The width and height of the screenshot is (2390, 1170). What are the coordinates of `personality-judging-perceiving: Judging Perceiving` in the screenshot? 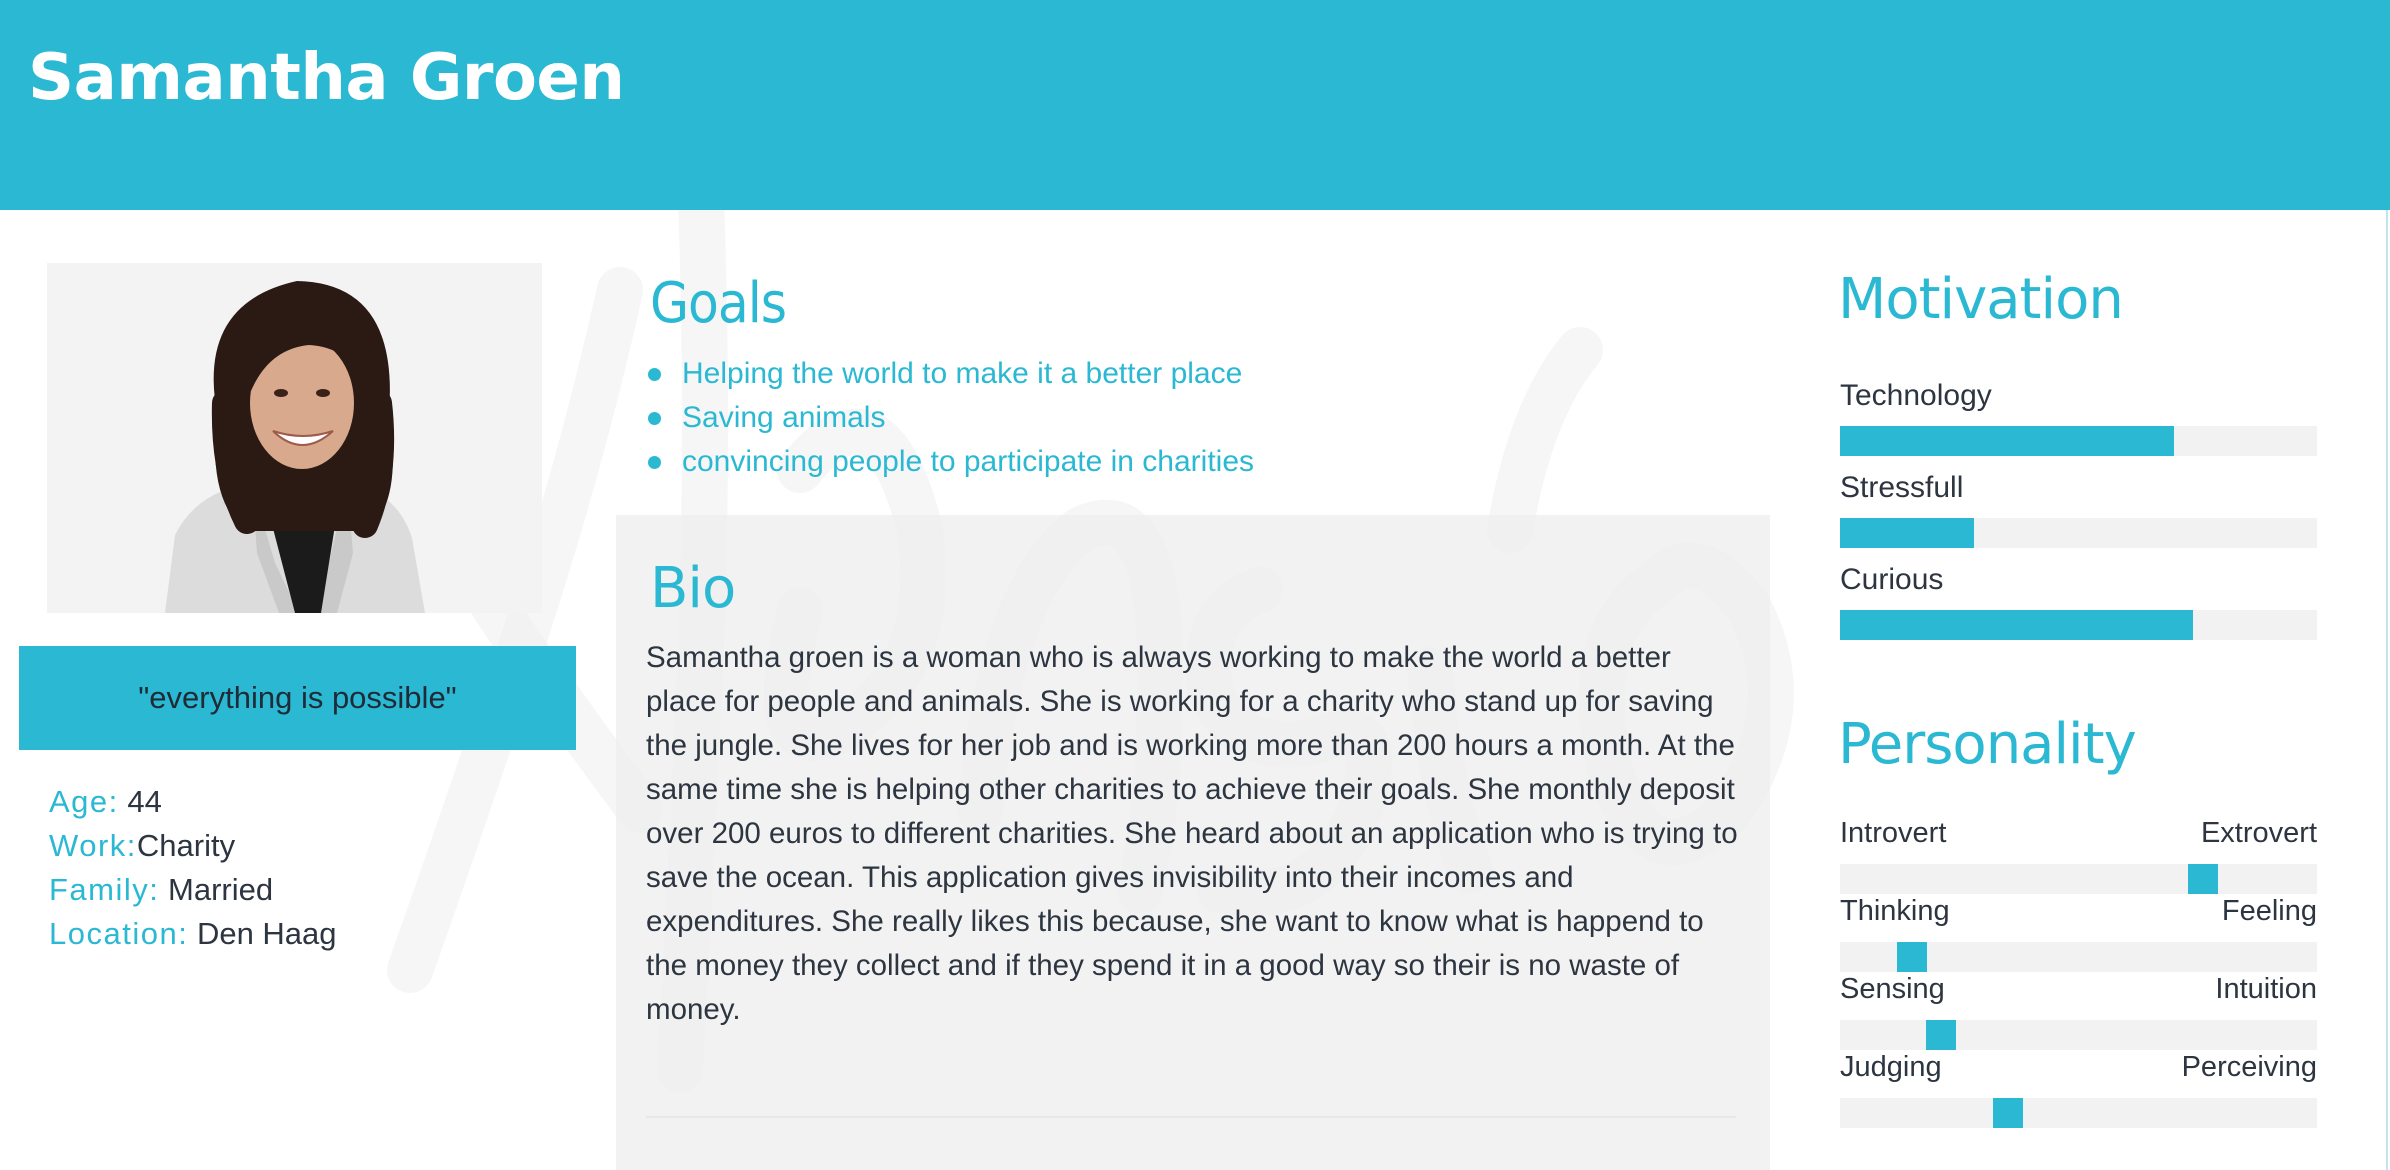 It's located at (2078, 1087).